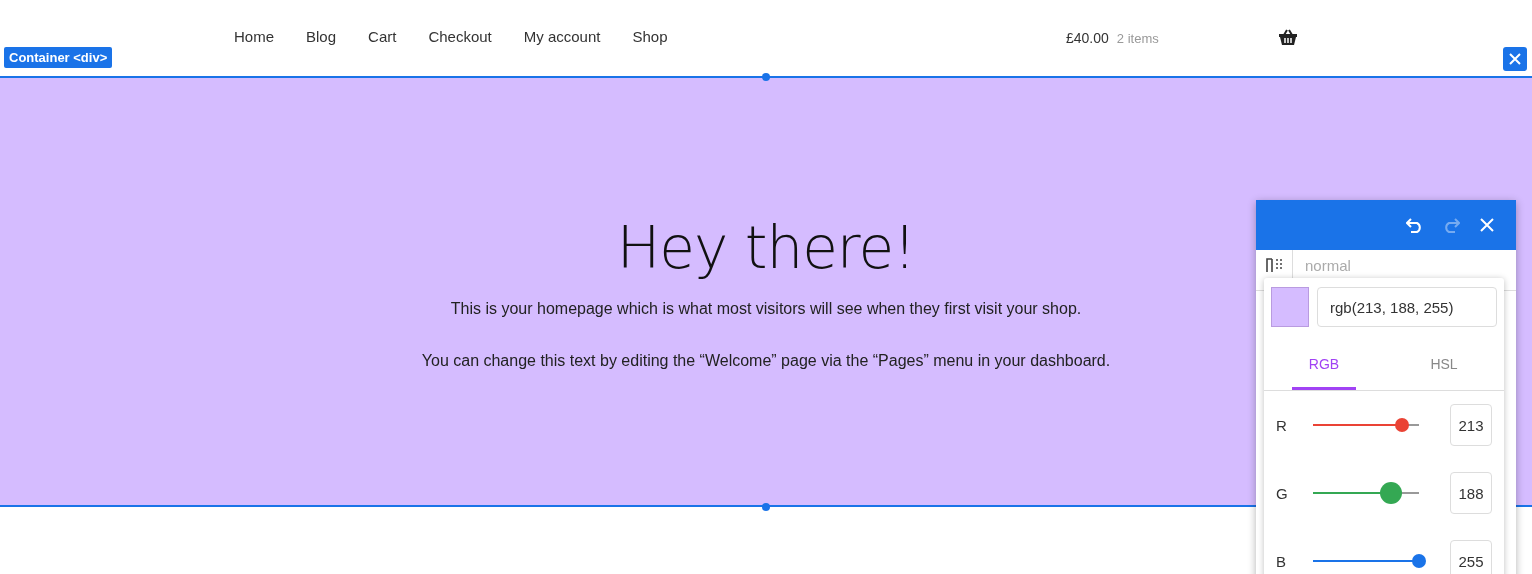  Describe the element at coordinates (1471, 557) in the screenshot. I see `channel-value-field: 255` at that location.